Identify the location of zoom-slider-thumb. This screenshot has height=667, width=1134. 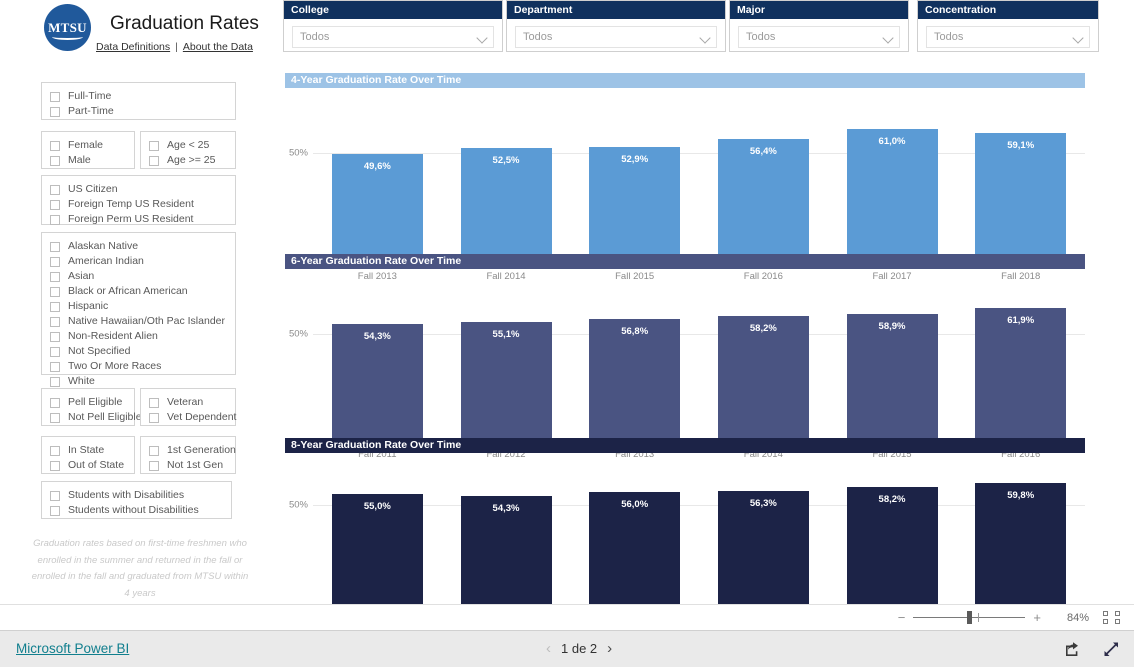
(970, 617).